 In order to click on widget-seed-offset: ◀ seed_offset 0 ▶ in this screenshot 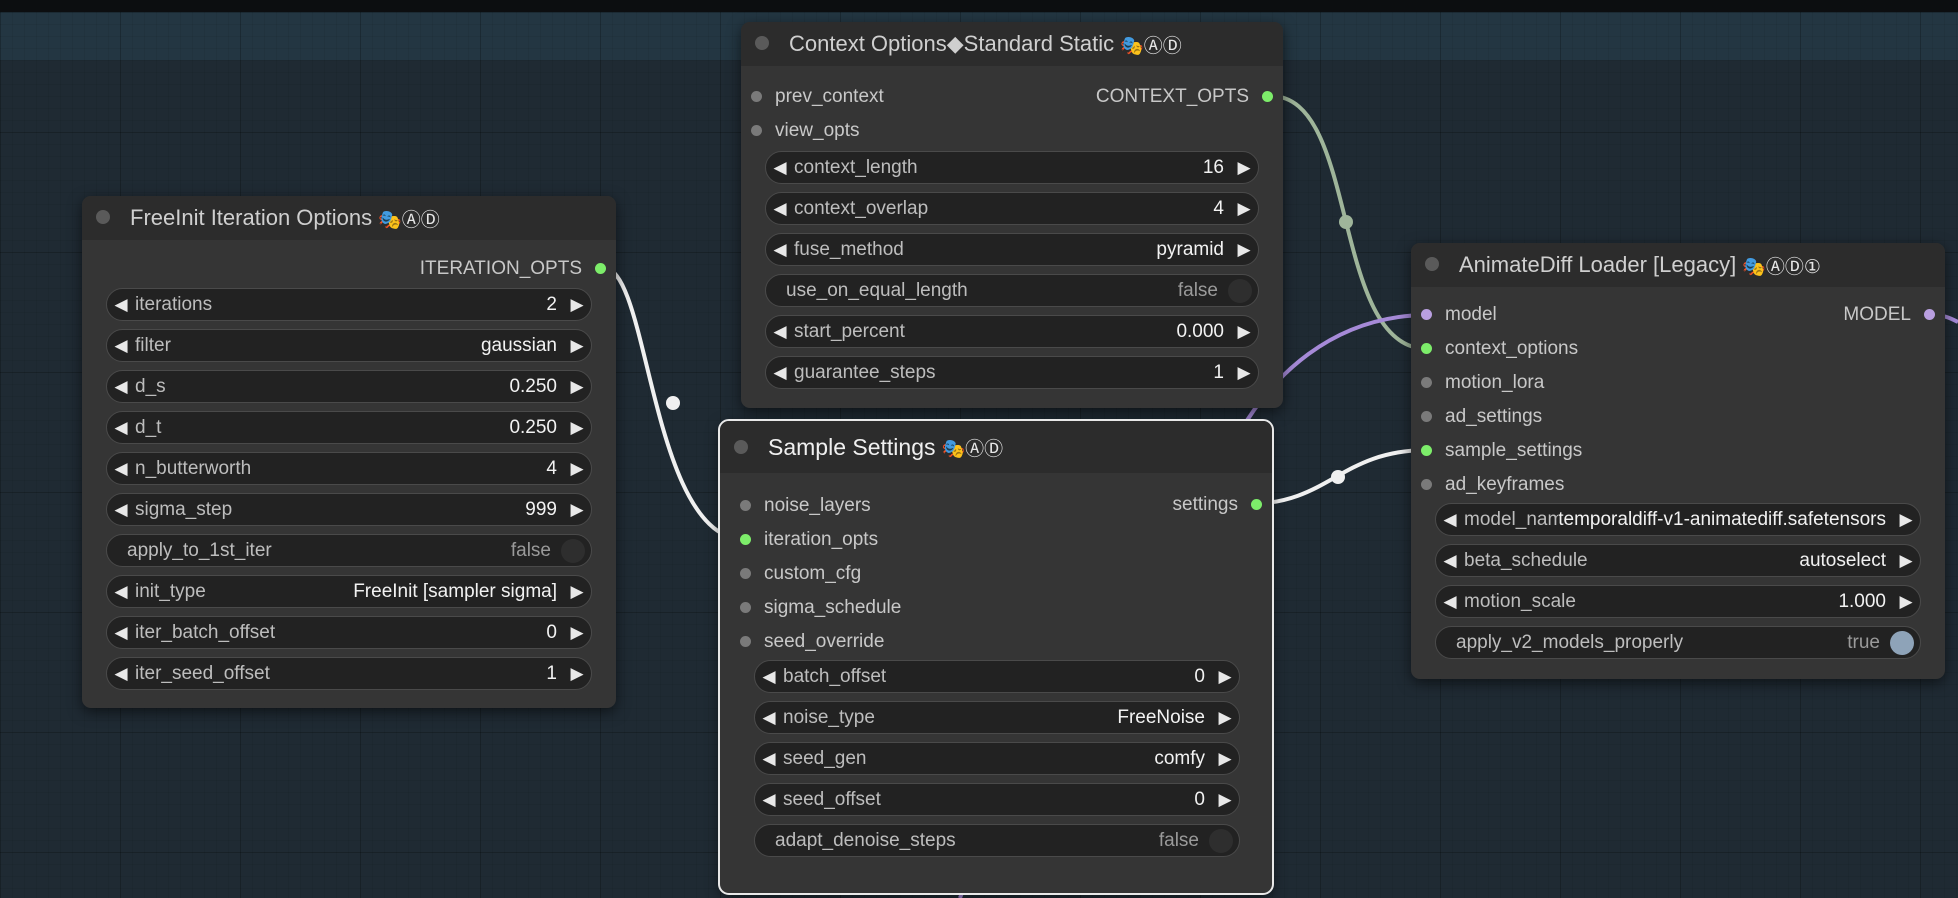, I will do `click(997, 799)`.